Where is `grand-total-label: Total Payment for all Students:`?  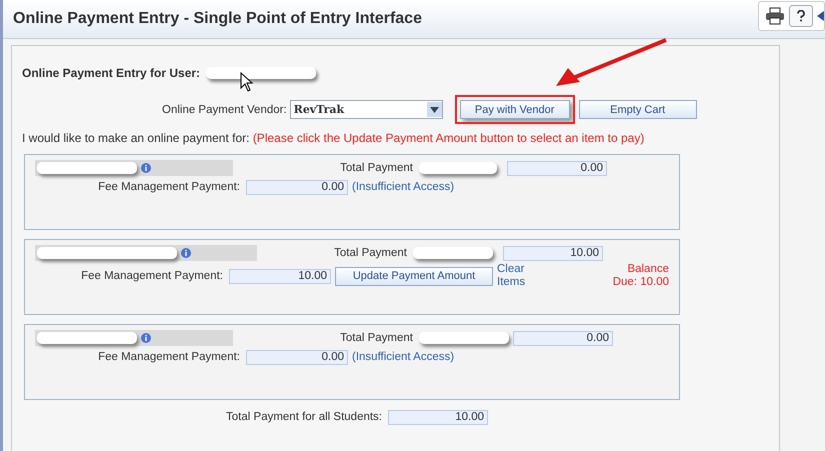
grand-total-label: Total Payment for all Students: is located at coordinates (303, 417).